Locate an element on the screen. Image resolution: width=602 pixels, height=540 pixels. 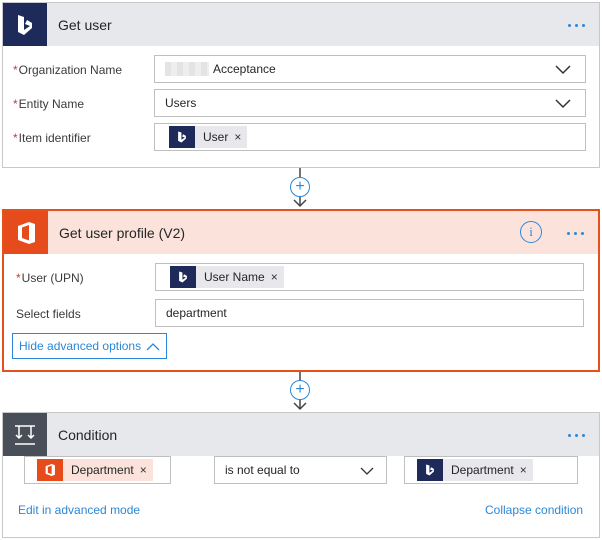
entity-name-select: Users is located at coordinates (370, 103).